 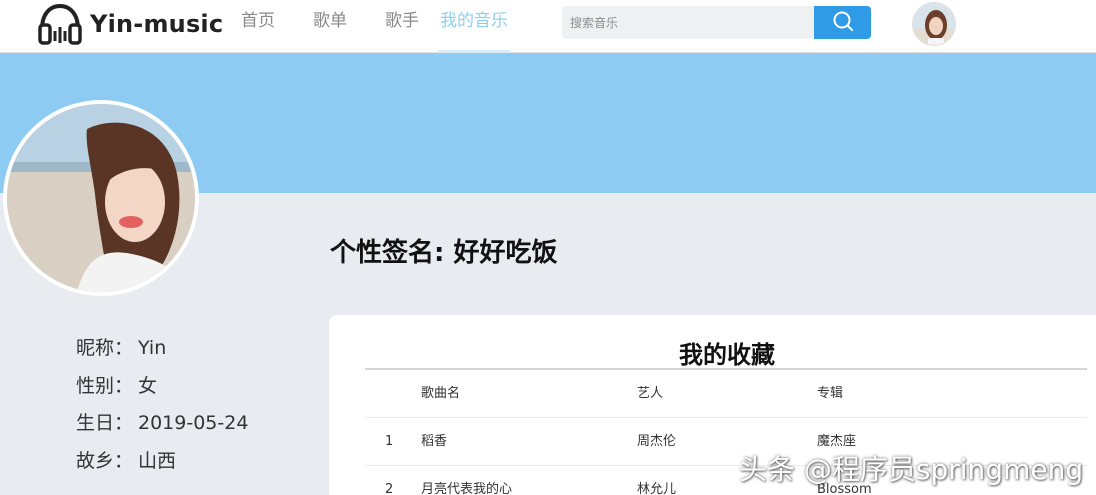 I want to click on song-name: 稻香, so click(x=434, y=442).